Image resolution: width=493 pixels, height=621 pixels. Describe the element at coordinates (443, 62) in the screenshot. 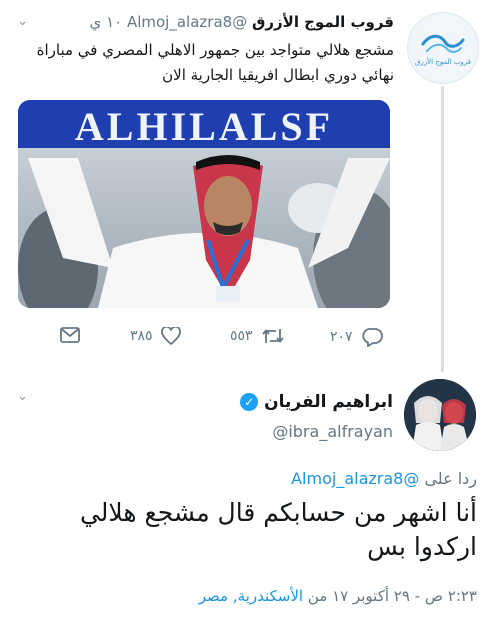

I see `avatar-brand-text: قروب الموج الأزرق` at that location.